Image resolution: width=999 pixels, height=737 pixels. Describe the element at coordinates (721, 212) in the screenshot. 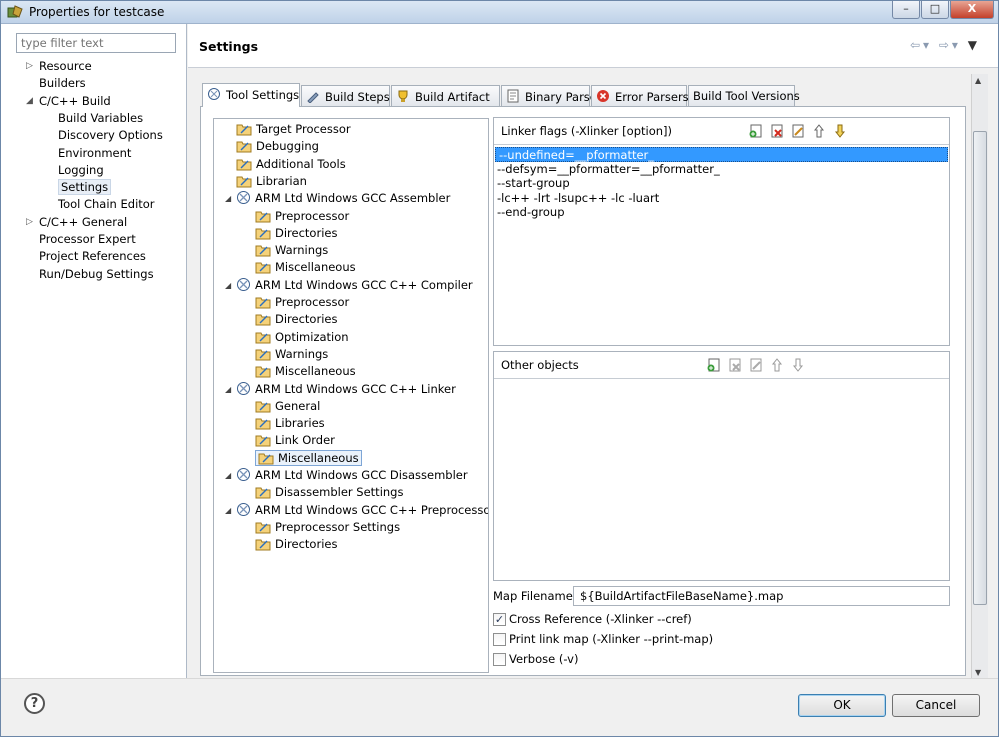

I see `linker-flag-item: --end-group` at that location.